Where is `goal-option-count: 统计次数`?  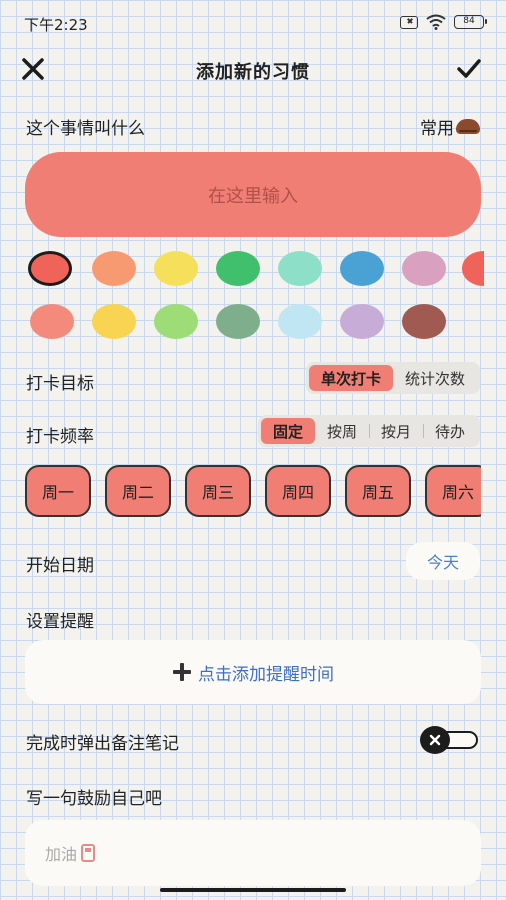 goal-option-count: 统计次数 is located at coordinates (435, 378).